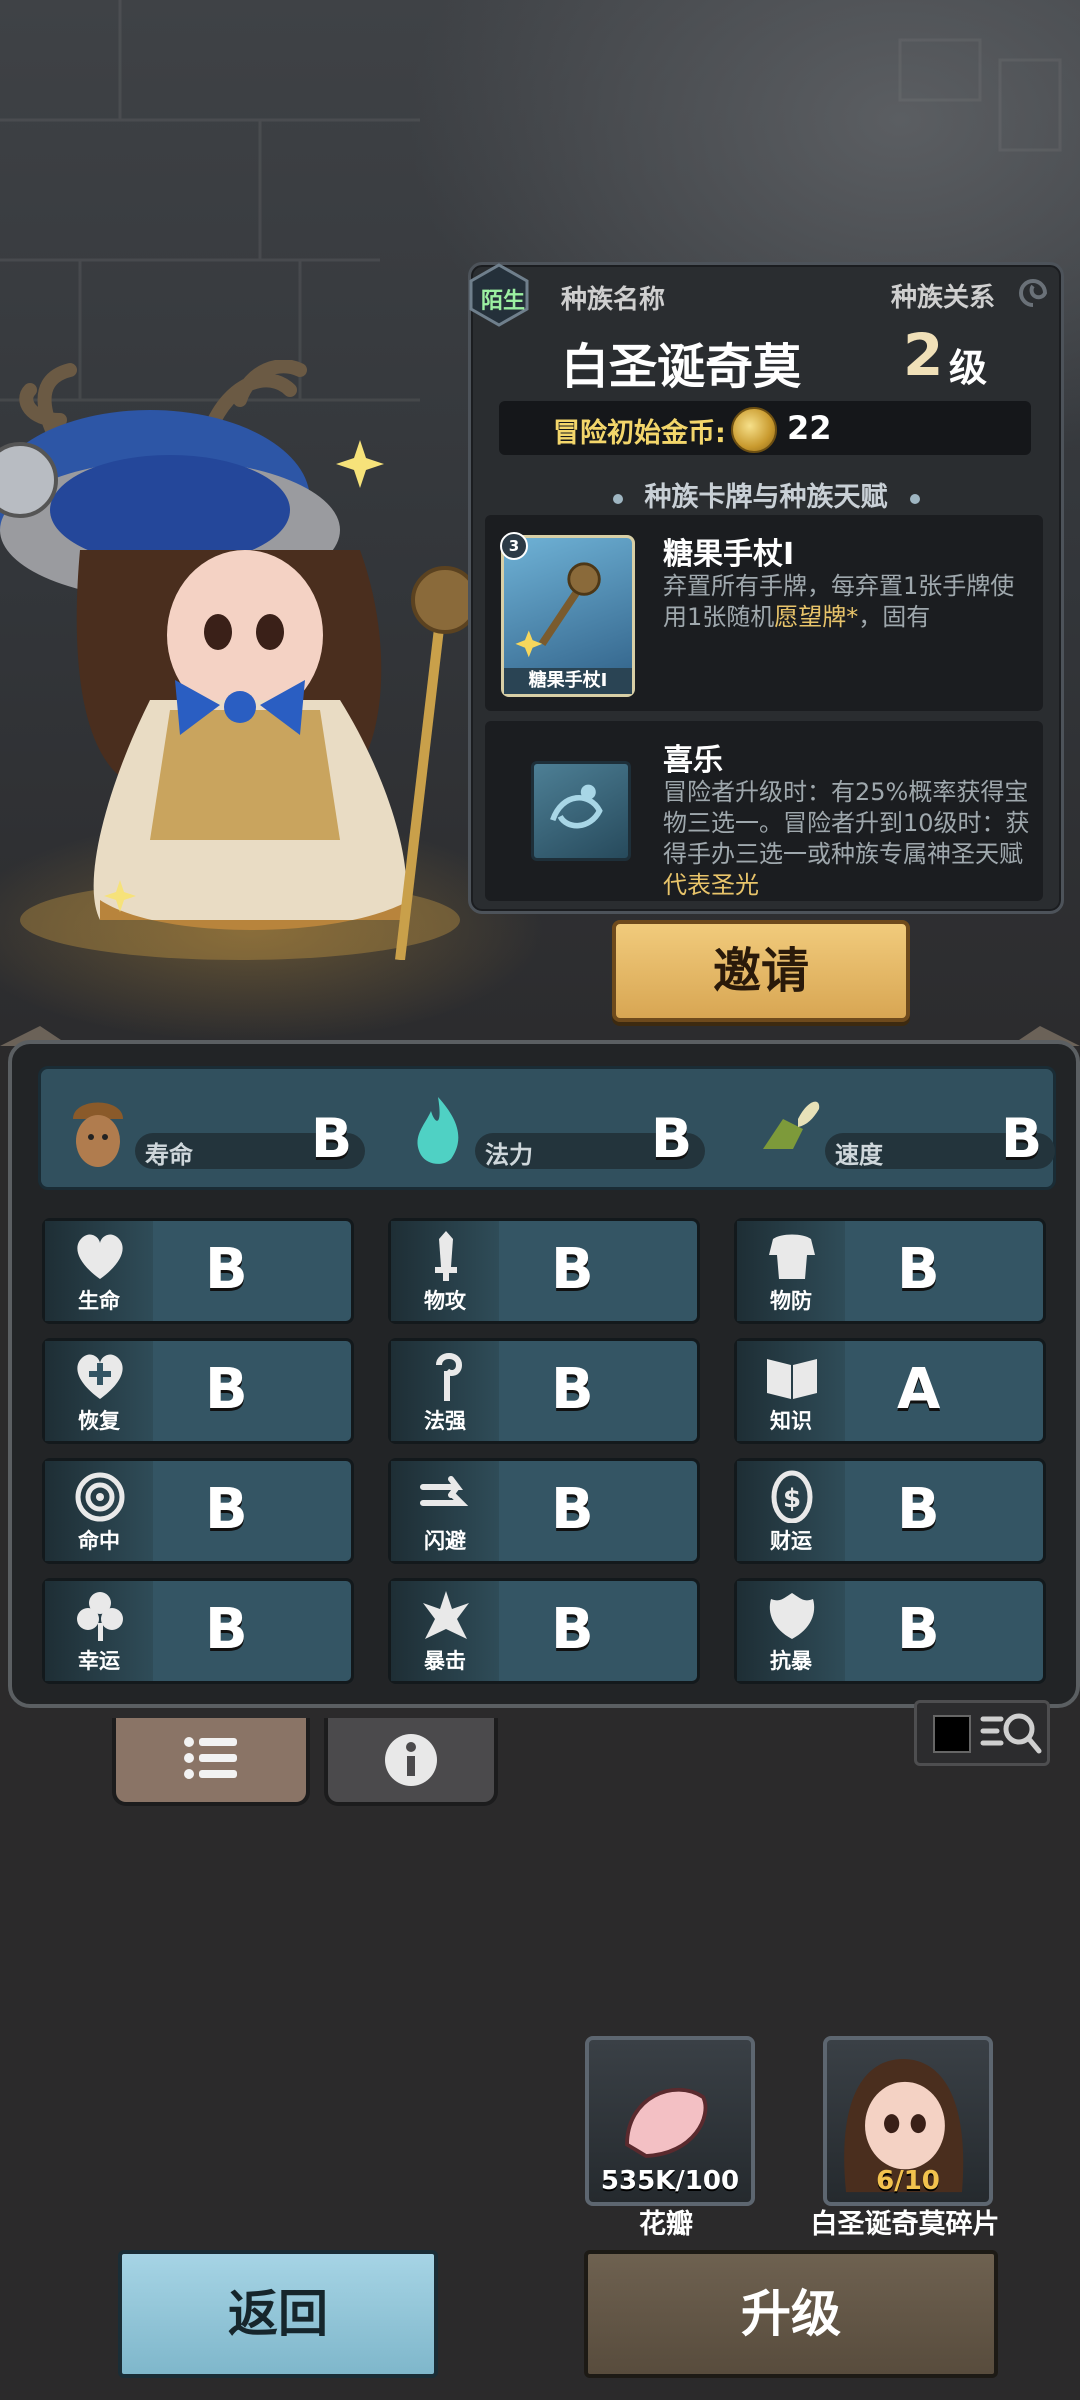 The height and width of the screenshot is (2400, 1080). I want to click on heart-plus-icon, so click(100, 1376).